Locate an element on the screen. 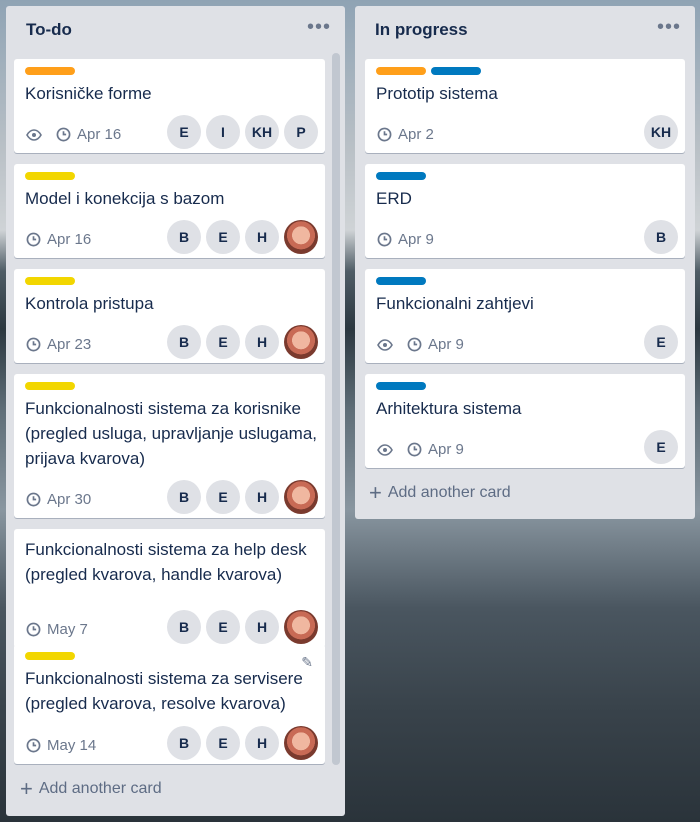  card-badges: Apr 16 is located at coordinates (58, 239).